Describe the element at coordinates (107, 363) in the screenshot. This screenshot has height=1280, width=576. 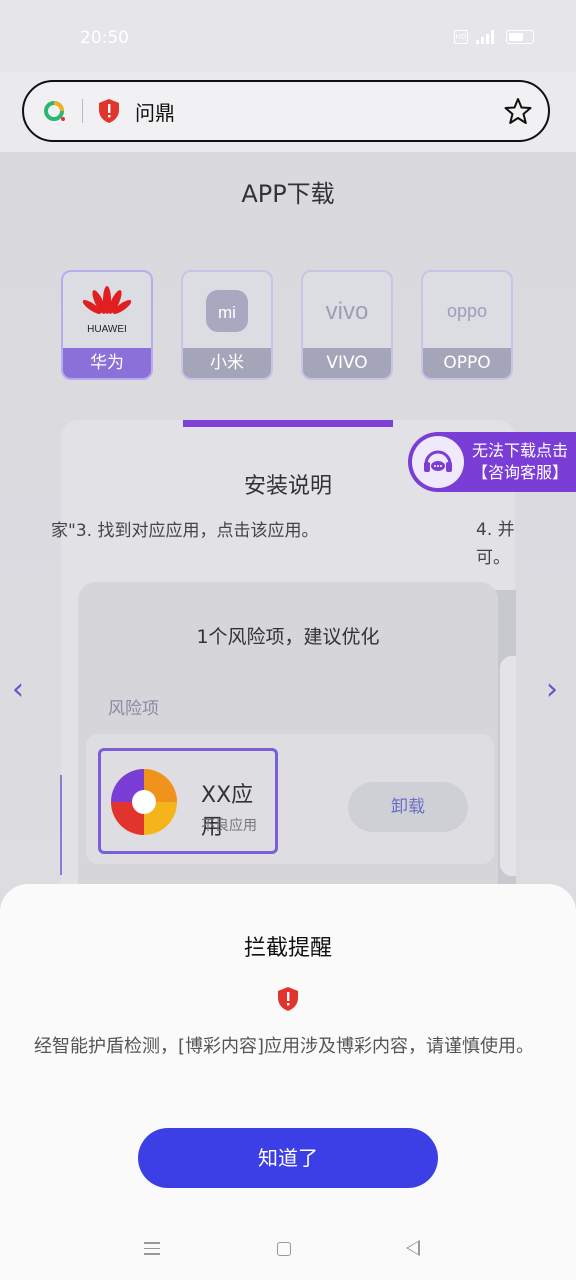
I see `brand-label: 华为` at that location.